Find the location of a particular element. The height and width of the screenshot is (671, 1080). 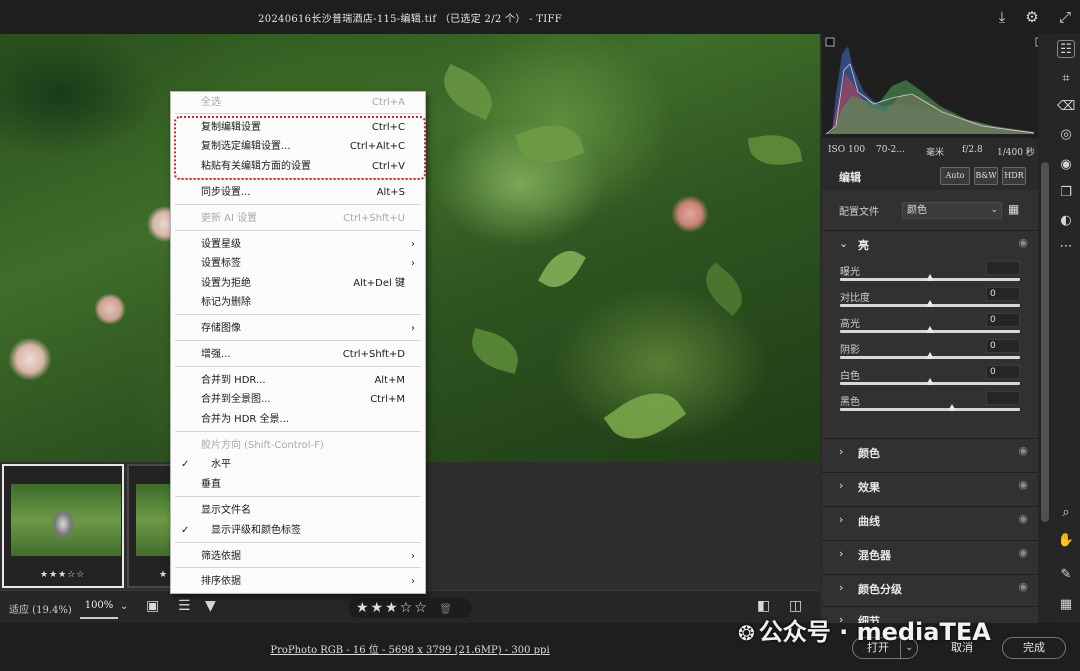

fit-zoom-button: 适应 (19.4%) is located at coordinates (40, 608).